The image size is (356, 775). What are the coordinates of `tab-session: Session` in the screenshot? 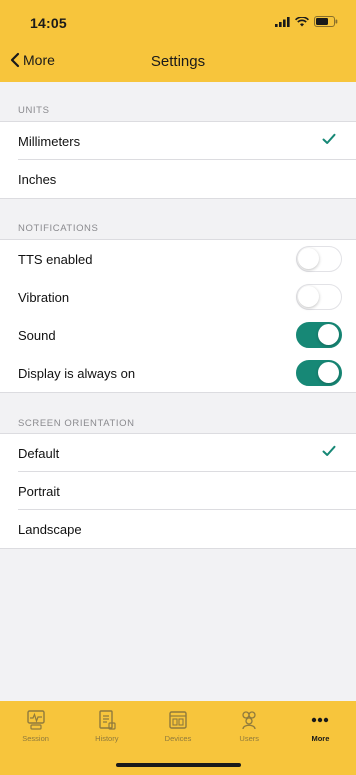 It's located at (35, 726).